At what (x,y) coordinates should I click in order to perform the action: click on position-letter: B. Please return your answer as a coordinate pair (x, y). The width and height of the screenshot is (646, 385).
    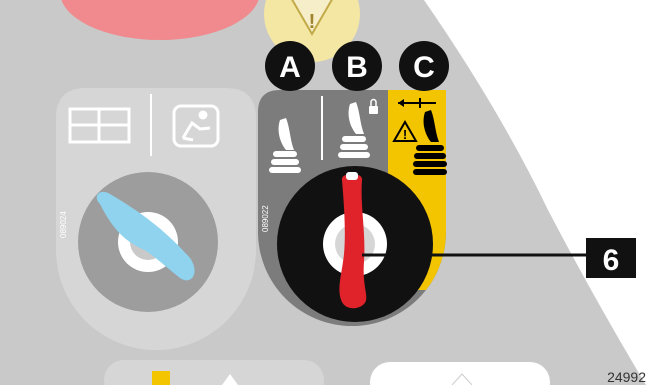
    Looking at the image, I should click on (357, 67).